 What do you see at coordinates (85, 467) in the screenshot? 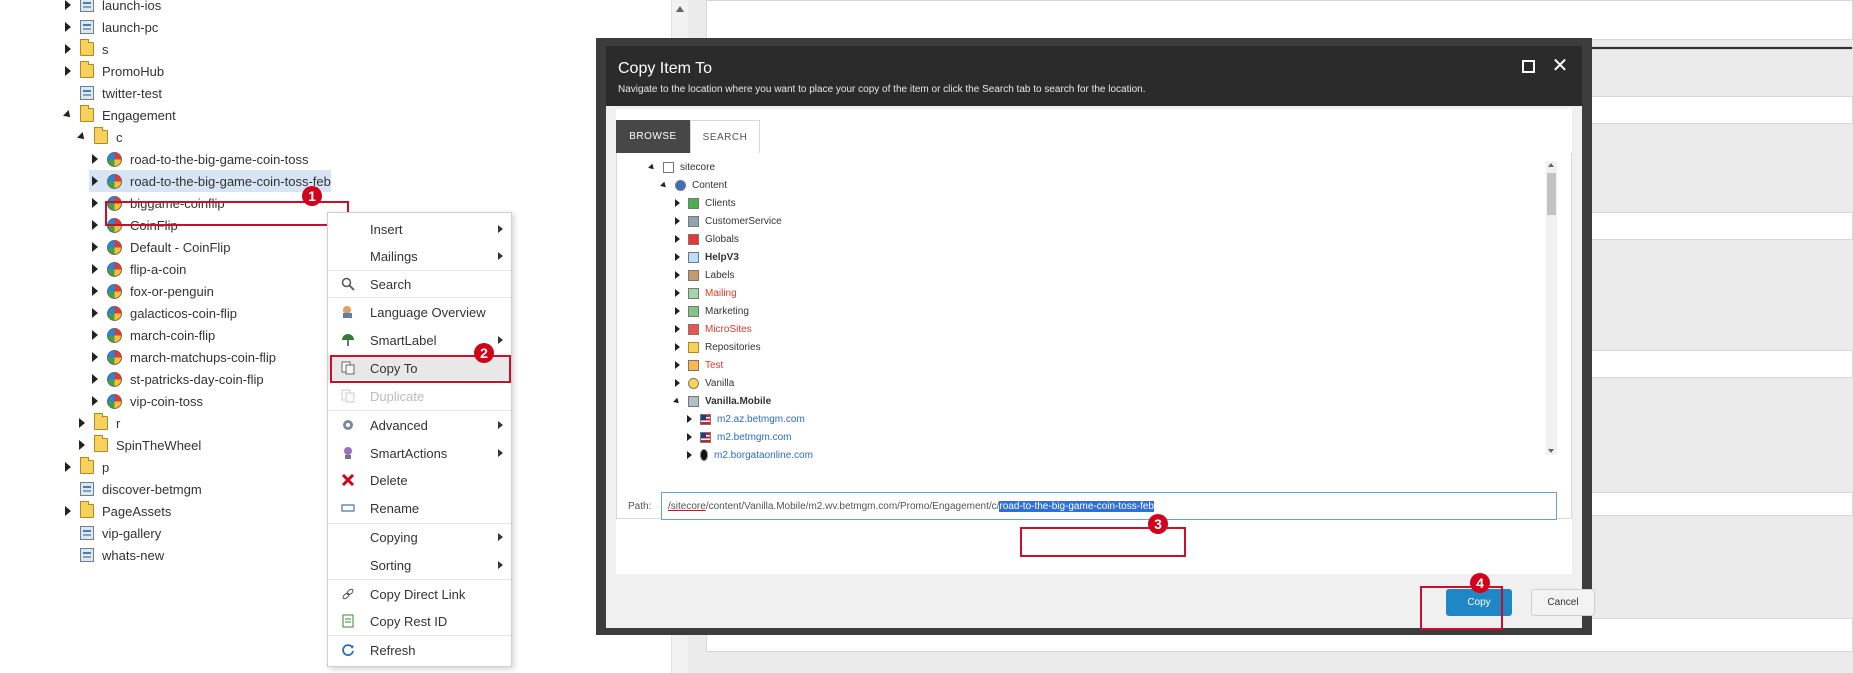
I see `tree-item: p` at bounding box center [85, 467].